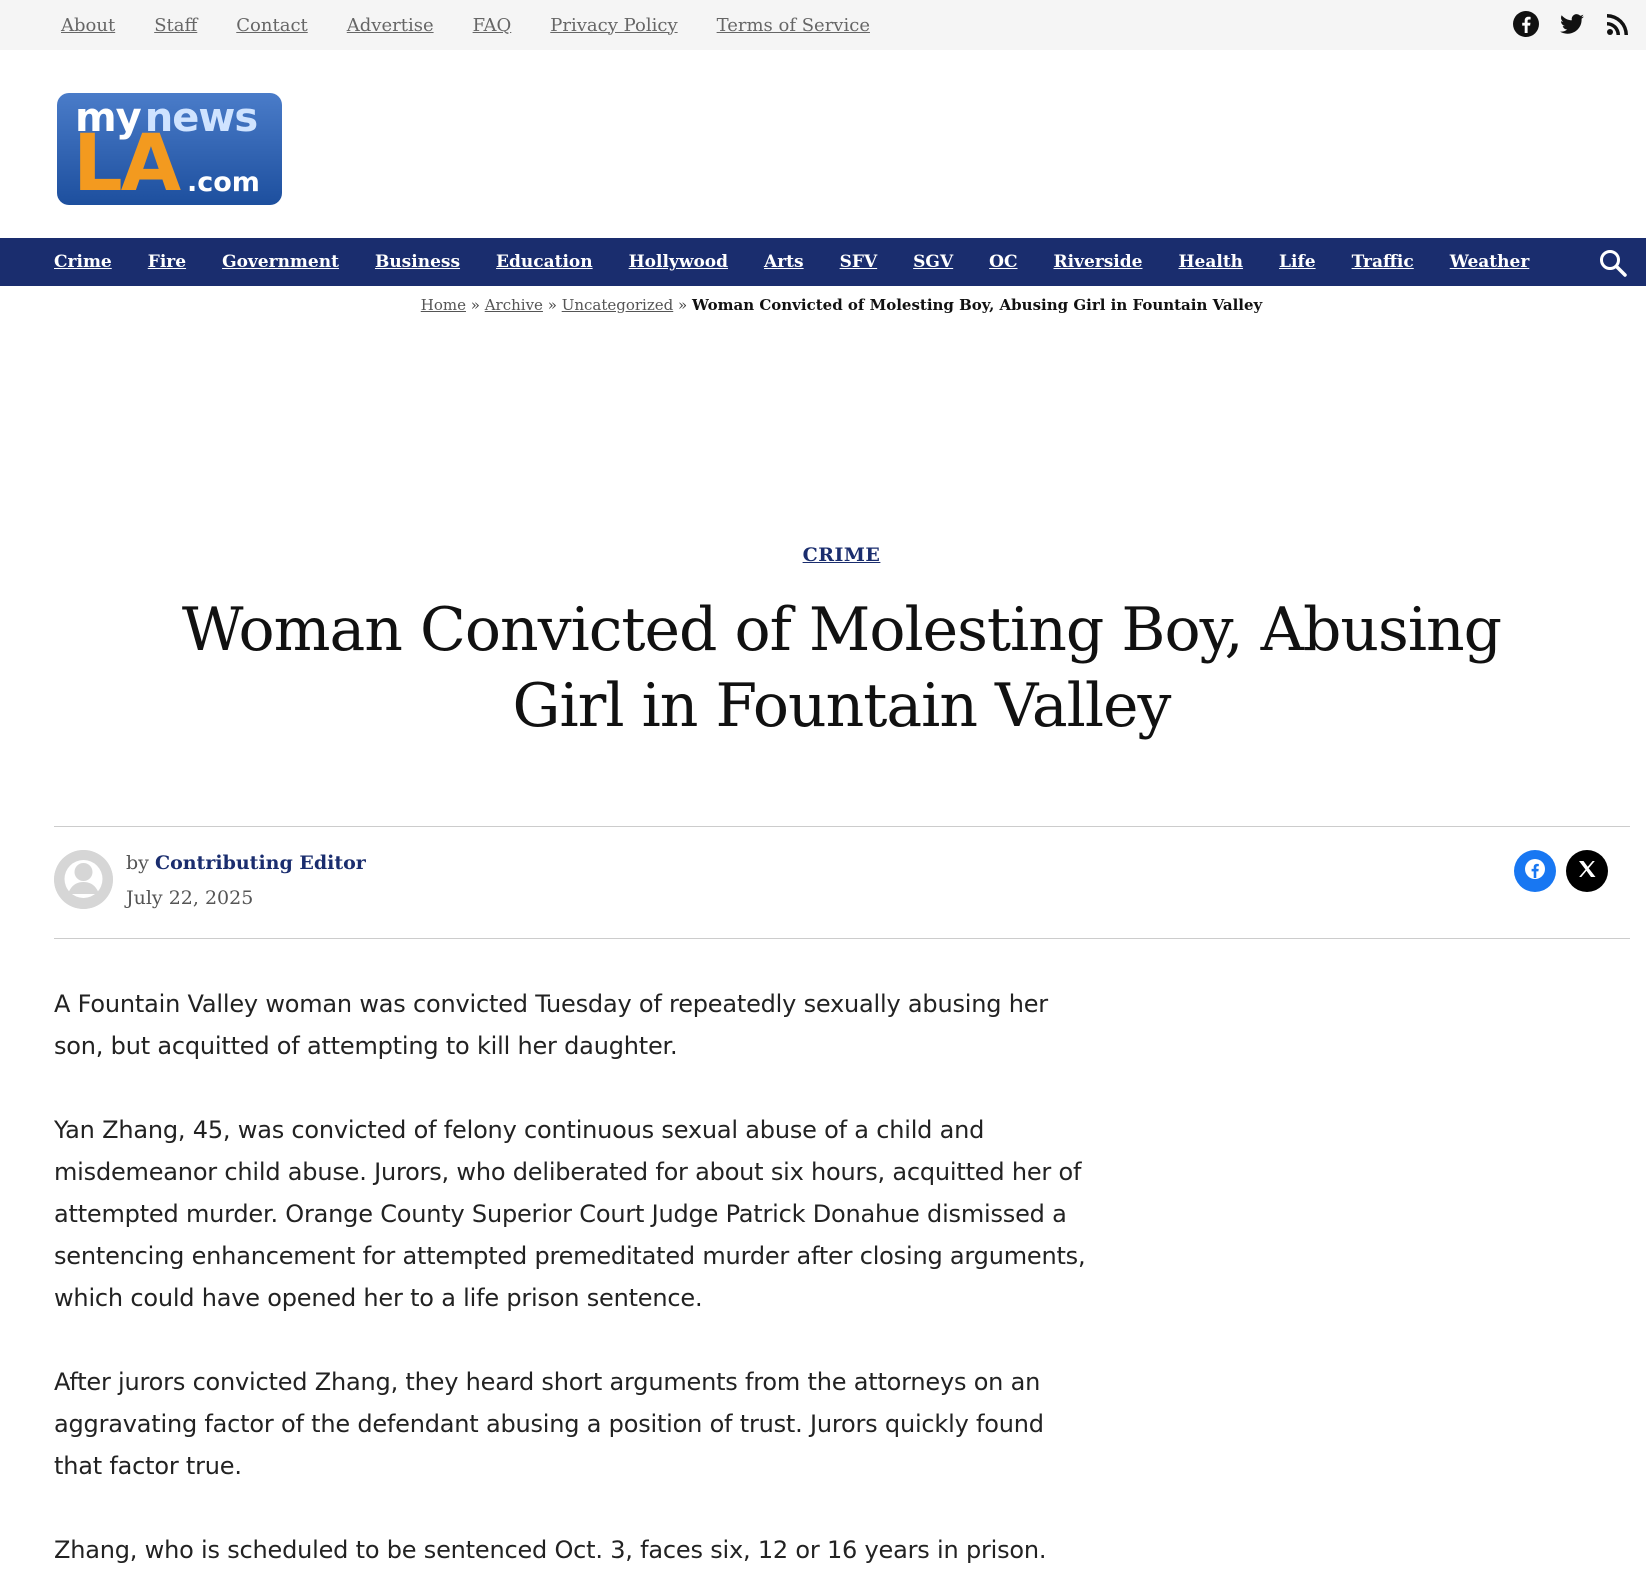  What do you see at coordinates (83, 879) in the screenshot?
I see `author-avatar` at bounding box center [83, 879].